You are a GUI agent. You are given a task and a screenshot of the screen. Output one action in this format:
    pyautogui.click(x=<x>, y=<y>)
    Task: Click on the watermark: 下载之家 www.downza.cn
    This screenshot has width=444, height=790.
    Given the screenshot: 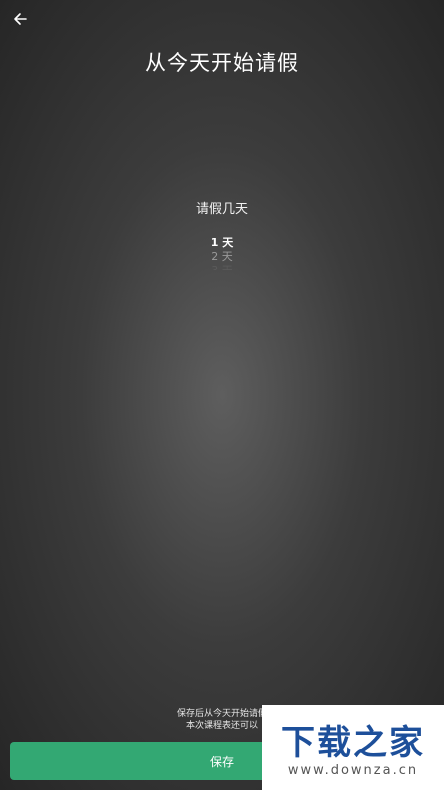 What is the action you would take?
    pyautogui.click(x=353, y=747)
    